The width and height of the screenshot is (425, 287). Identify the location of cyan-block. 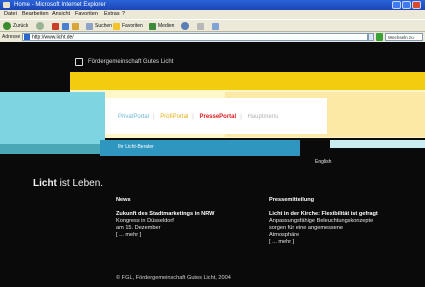
(52, 118).